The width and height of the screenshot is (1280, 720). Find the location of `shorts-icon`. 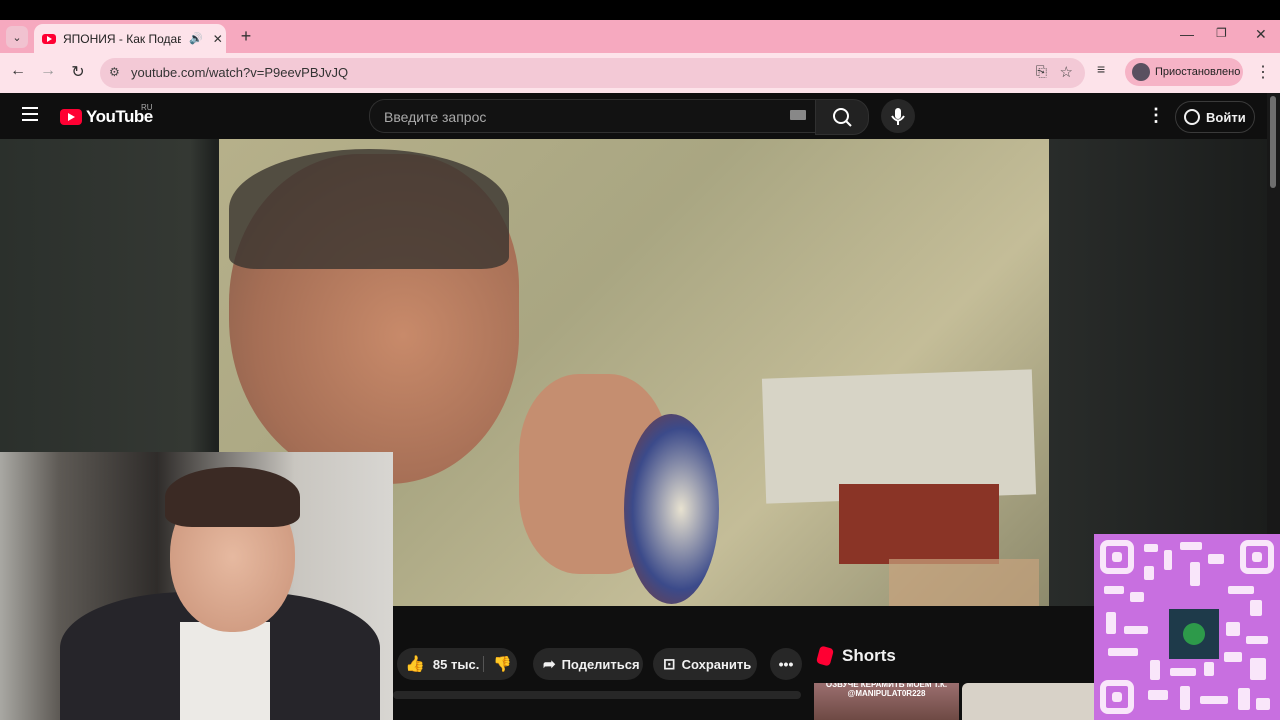

shorts-icon is located at coordinates (825, 656).